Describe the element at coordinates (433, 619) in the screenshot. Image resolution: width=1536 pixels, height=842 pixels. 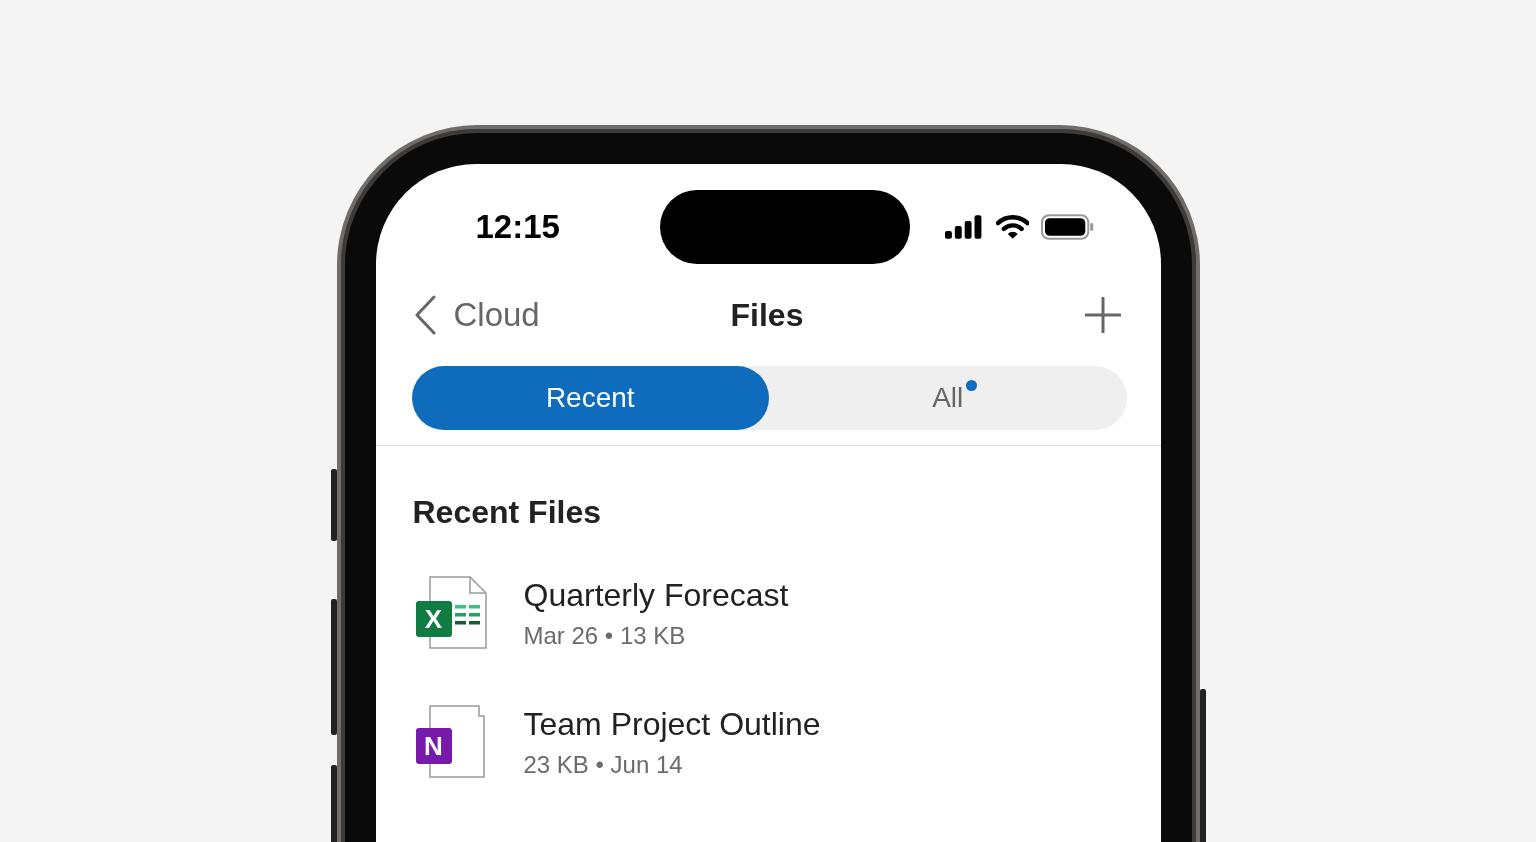
I see `app-badge: X` at that location.